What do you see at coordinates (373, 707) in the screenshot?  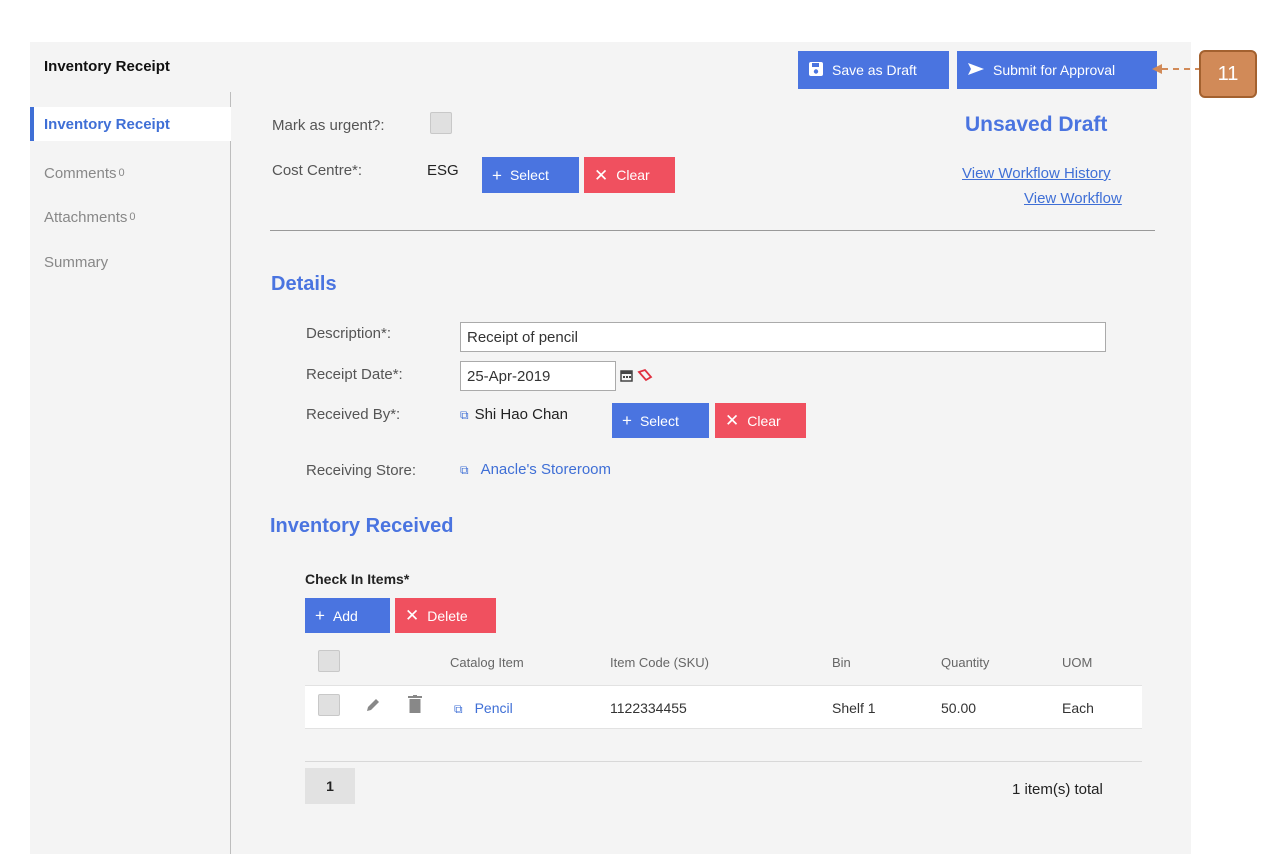 I see `pencil-icon` at bounding box center [373, 707].